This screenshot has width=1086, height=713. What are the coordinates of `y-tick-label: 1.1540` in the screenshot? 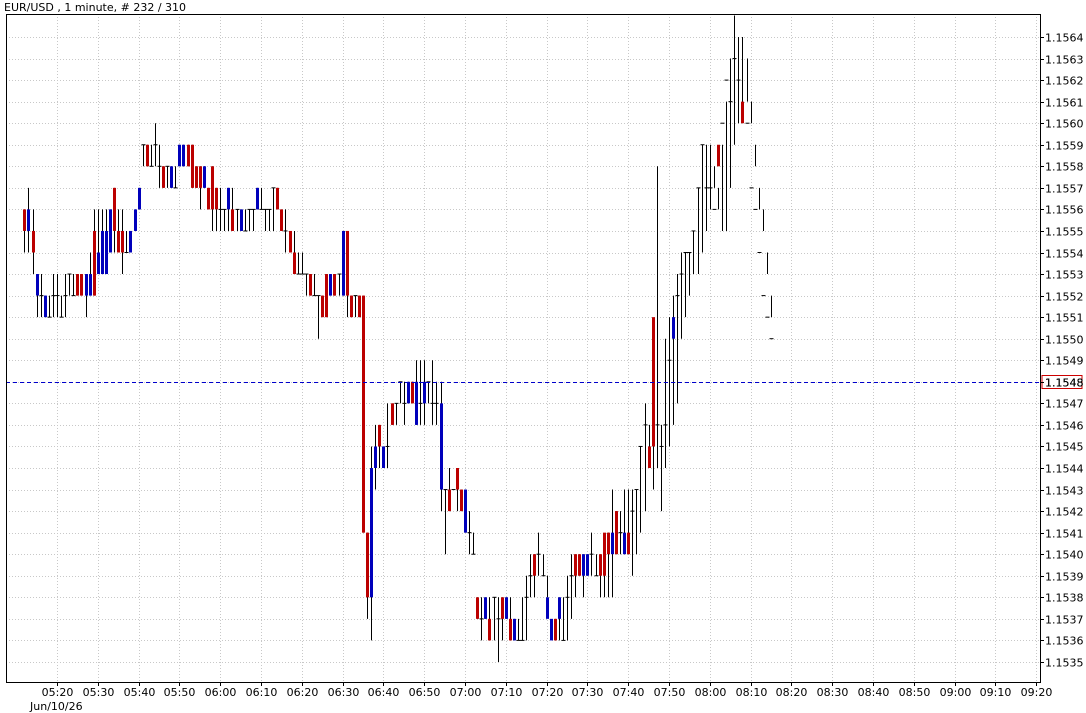 It's located at (1064, 555).